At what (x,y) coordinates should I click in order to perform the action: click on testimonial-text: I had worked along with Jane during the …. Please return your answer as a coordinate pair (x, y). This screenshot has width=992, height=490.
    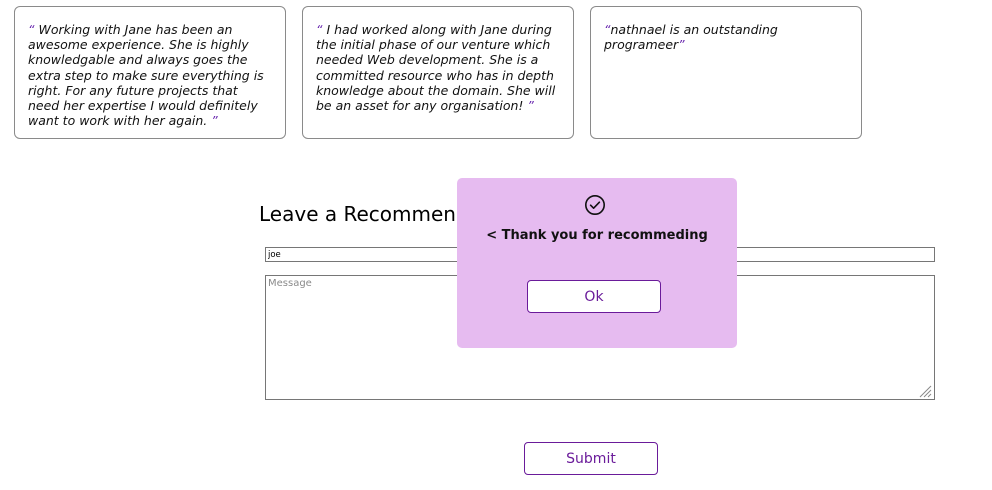
    Looking at the image, I should click on (436, 68).